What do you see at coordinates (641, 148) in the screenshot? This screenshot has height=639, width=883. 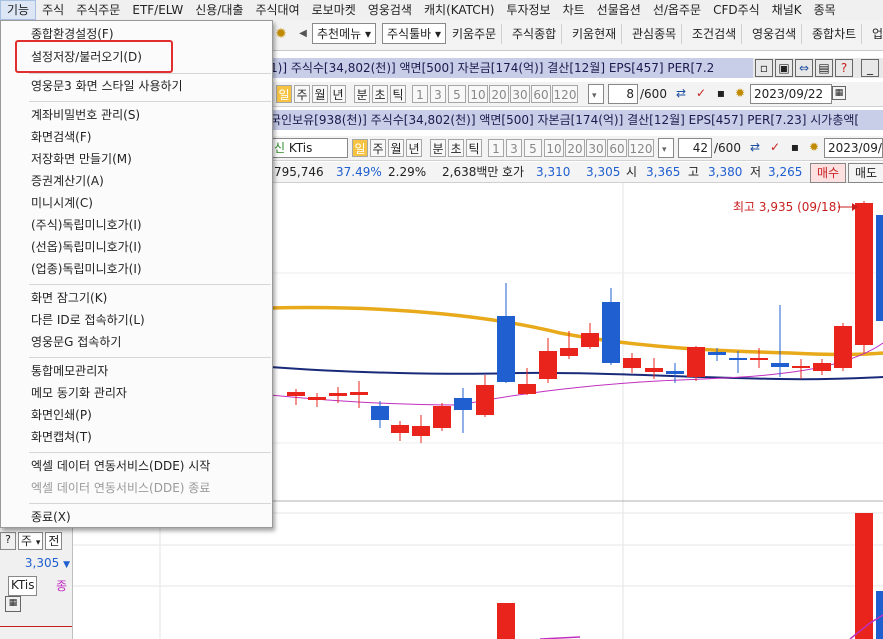 I see `interval-120-button: 120` at bounding box center [641, 148].